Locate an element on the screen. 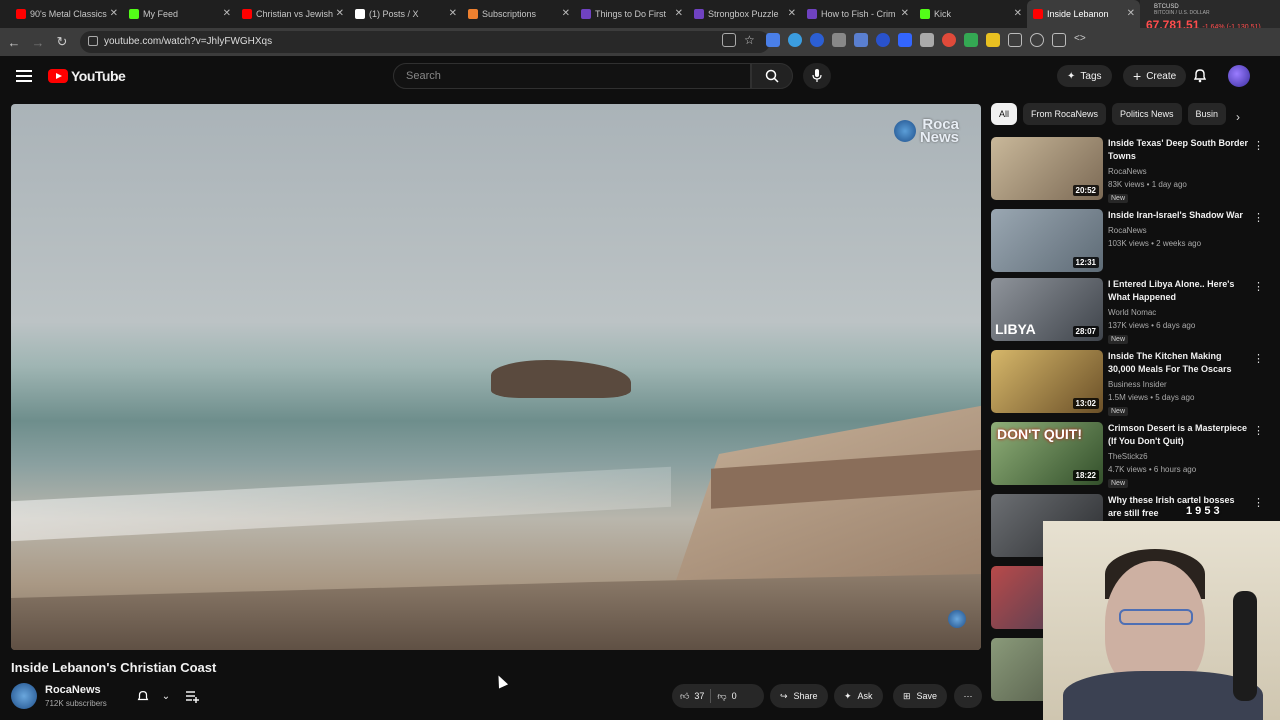  tab-favicon-icon is located at coordinates (1038, 14).